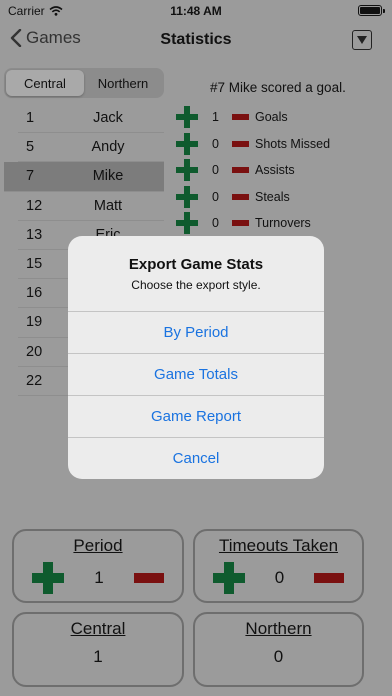  I want to click on alert-title: Export Game Stats, so click(196, 264).